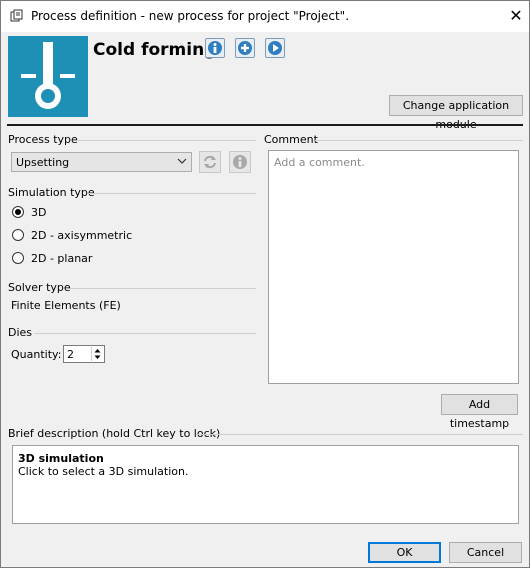  I want to click on dies-label: Dies, so click(20, 332).